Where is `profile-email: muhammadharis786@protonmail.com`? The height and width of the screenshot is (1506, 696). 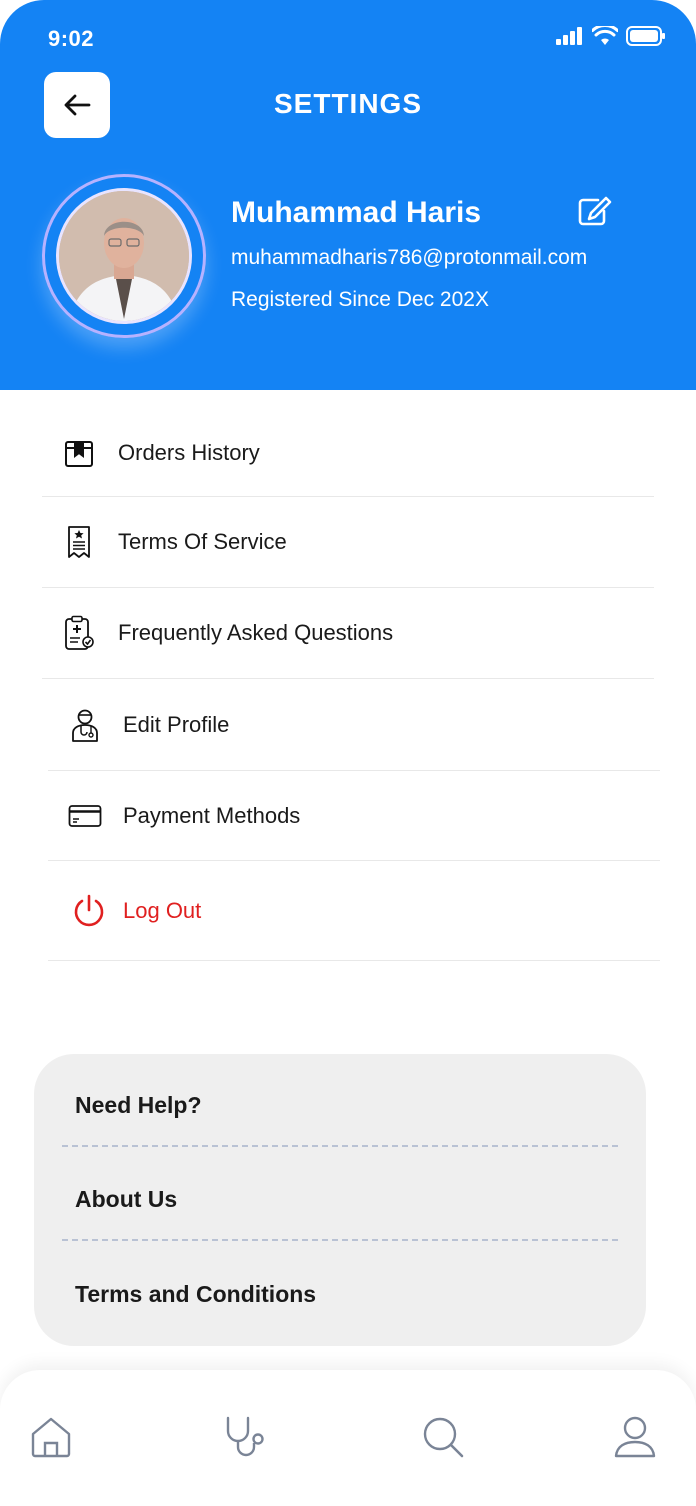
profile-email: muhammadharis786@protonmail.com is located at coordinates (409, 257).